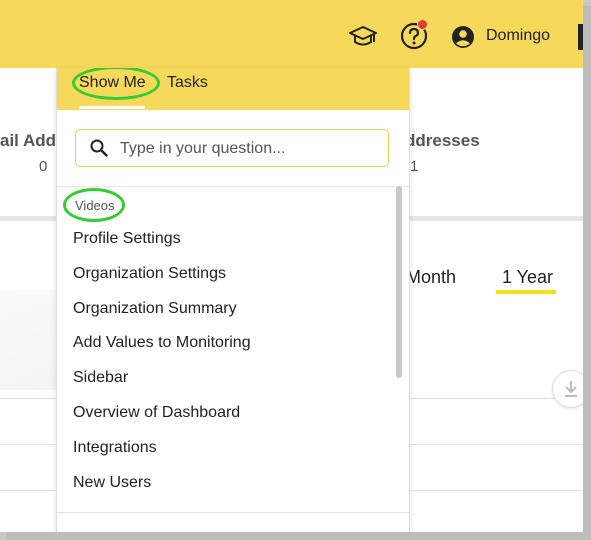  Describe the element at coordinates (233, 383) in the screenshot. I see `list-item: Sidebar` at that location.